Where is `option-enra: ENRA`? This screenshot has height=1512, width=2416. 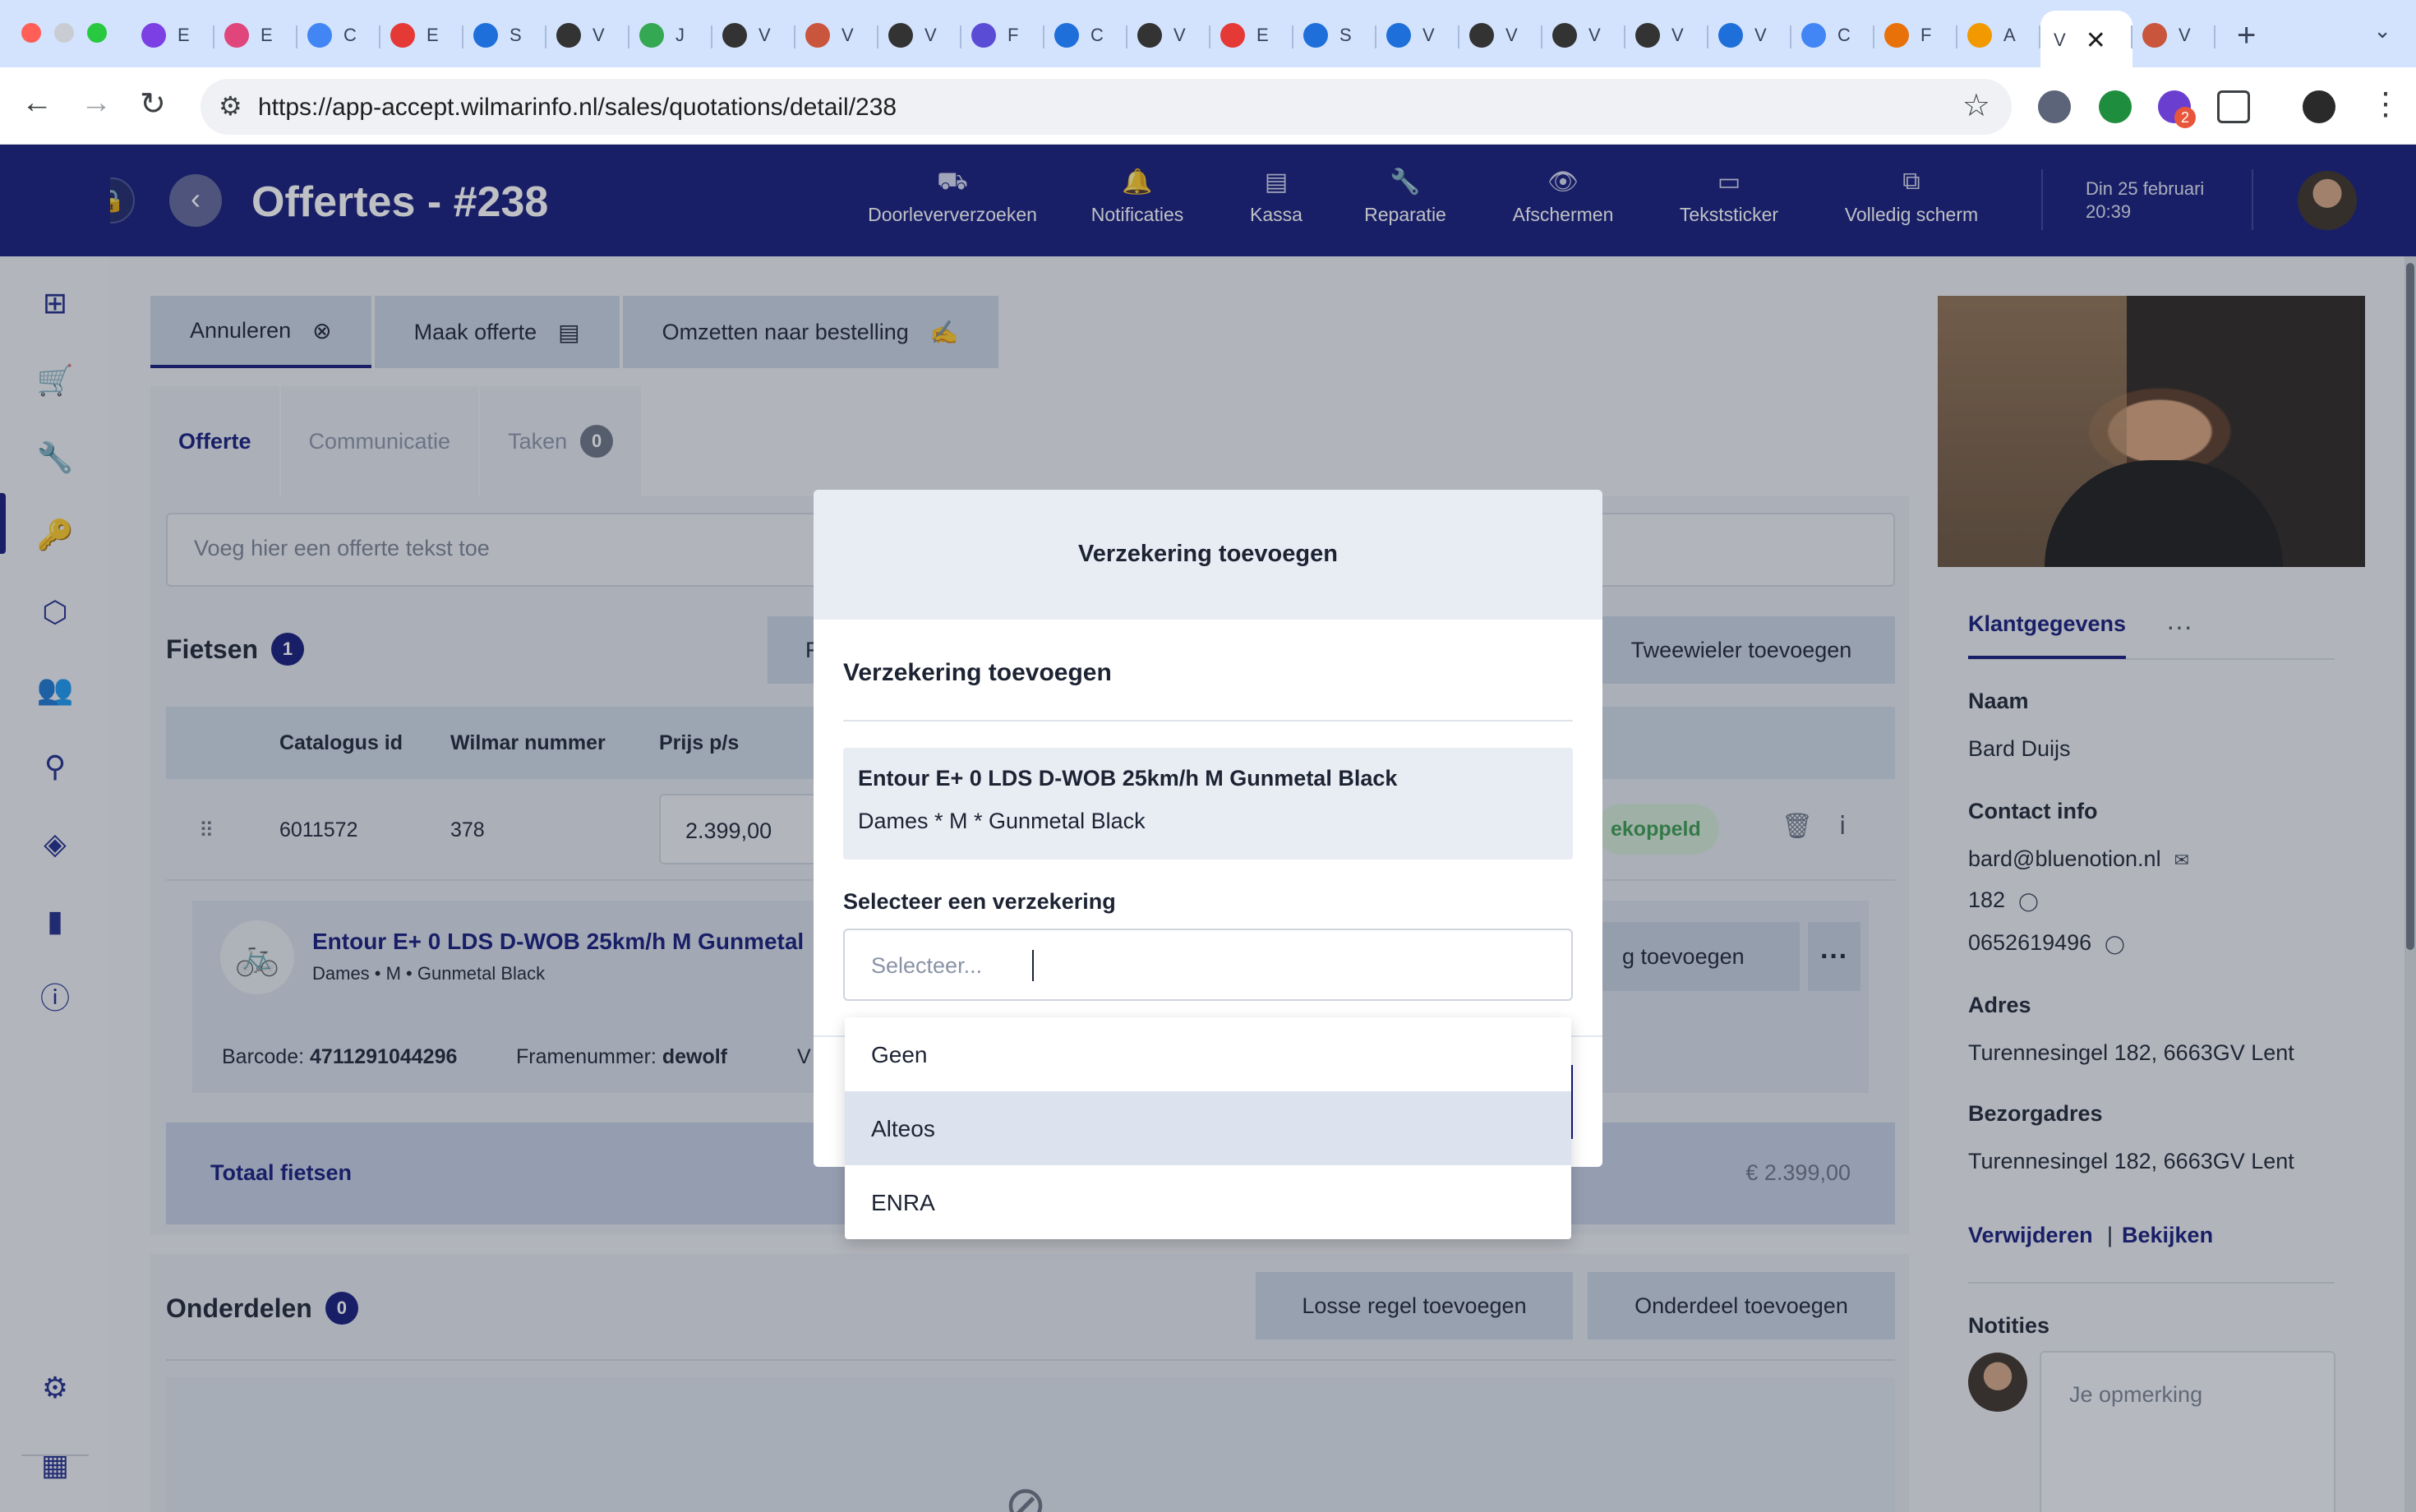 option-enra: ENRA is located at coordinates (1208, 1202).